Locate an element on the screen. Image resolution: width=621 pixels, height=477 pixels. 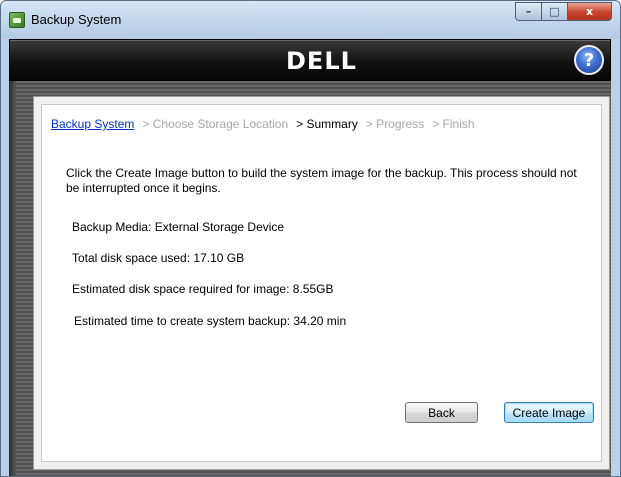
help-icon: ? is located at coordinates (589, 60).